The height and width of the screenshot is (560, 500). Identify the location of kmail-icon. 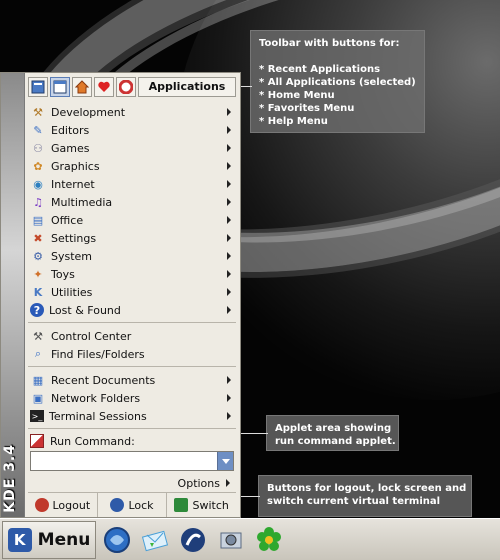
(155, 540).